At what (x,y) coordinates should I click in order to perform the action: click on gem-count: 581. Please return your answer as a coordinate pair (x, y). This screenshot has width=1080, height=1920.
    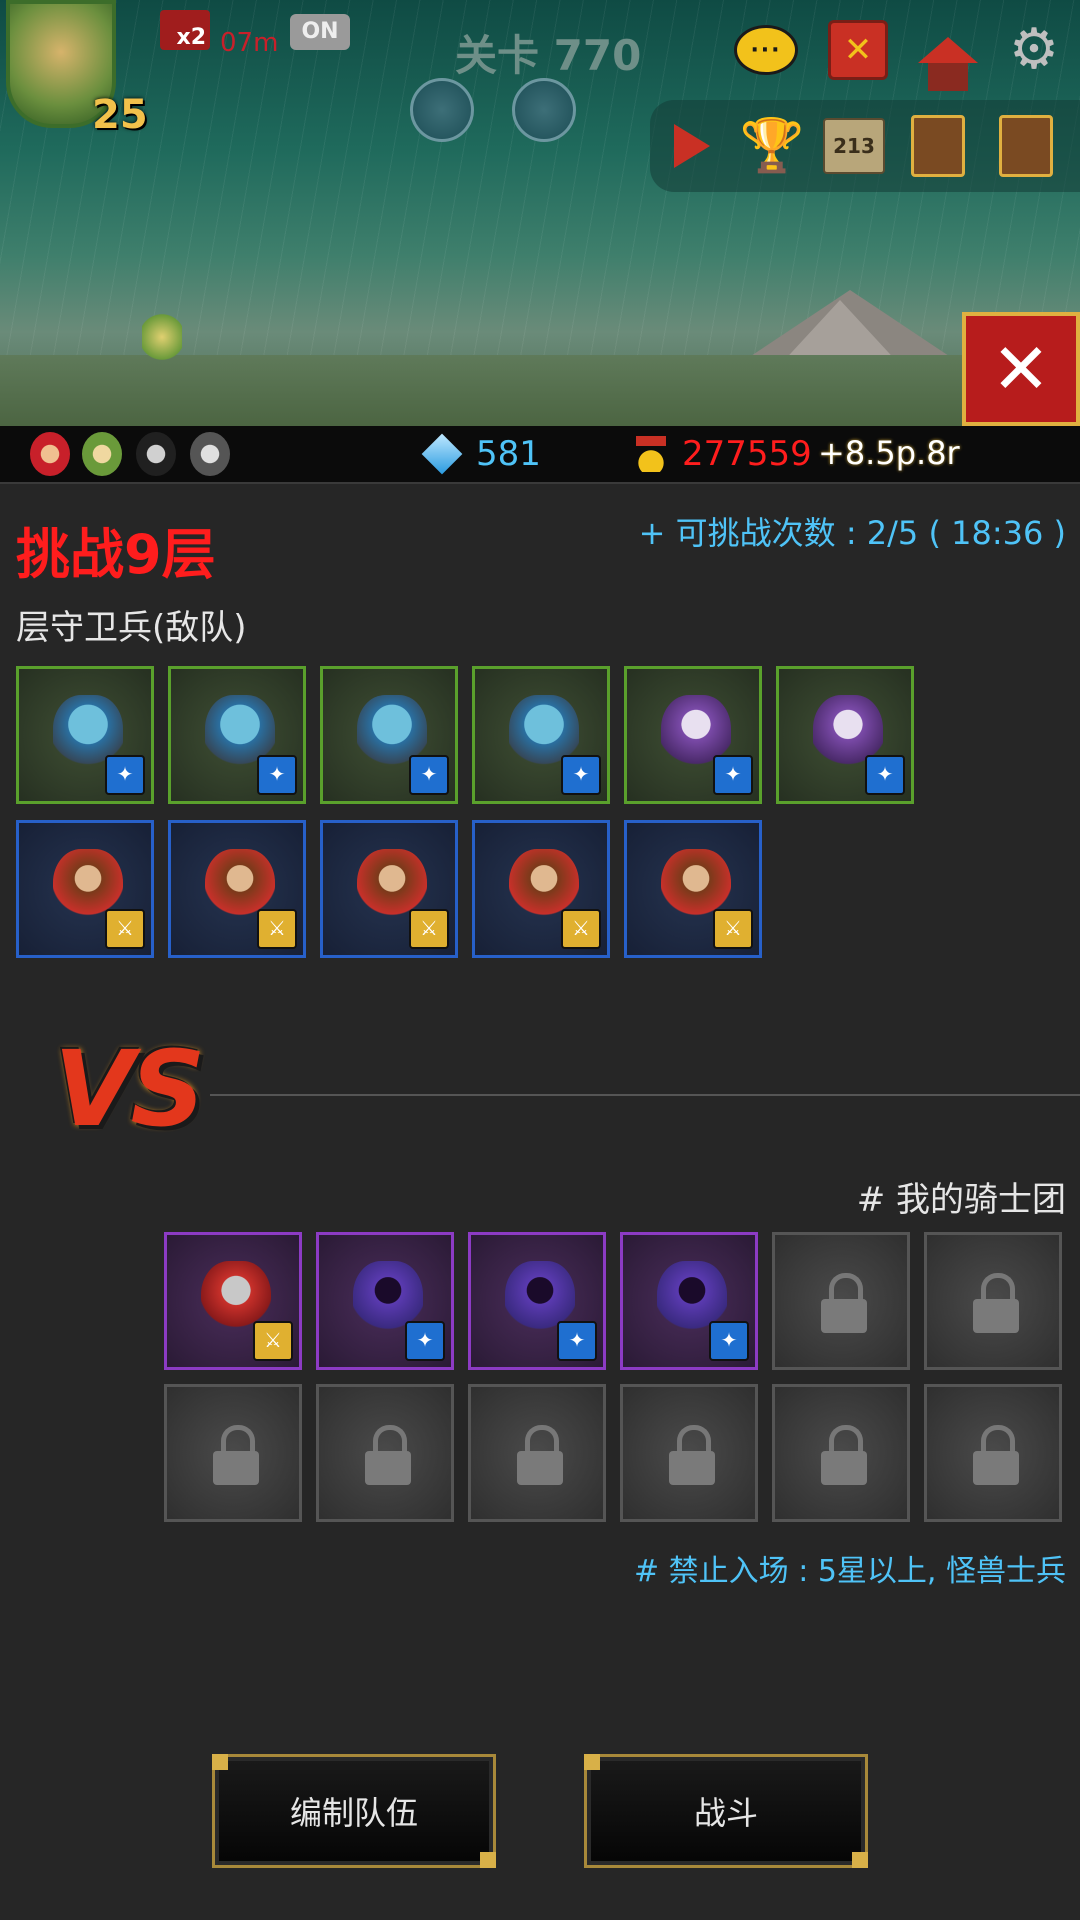
    Looking at the image, I should click on (508, 454).